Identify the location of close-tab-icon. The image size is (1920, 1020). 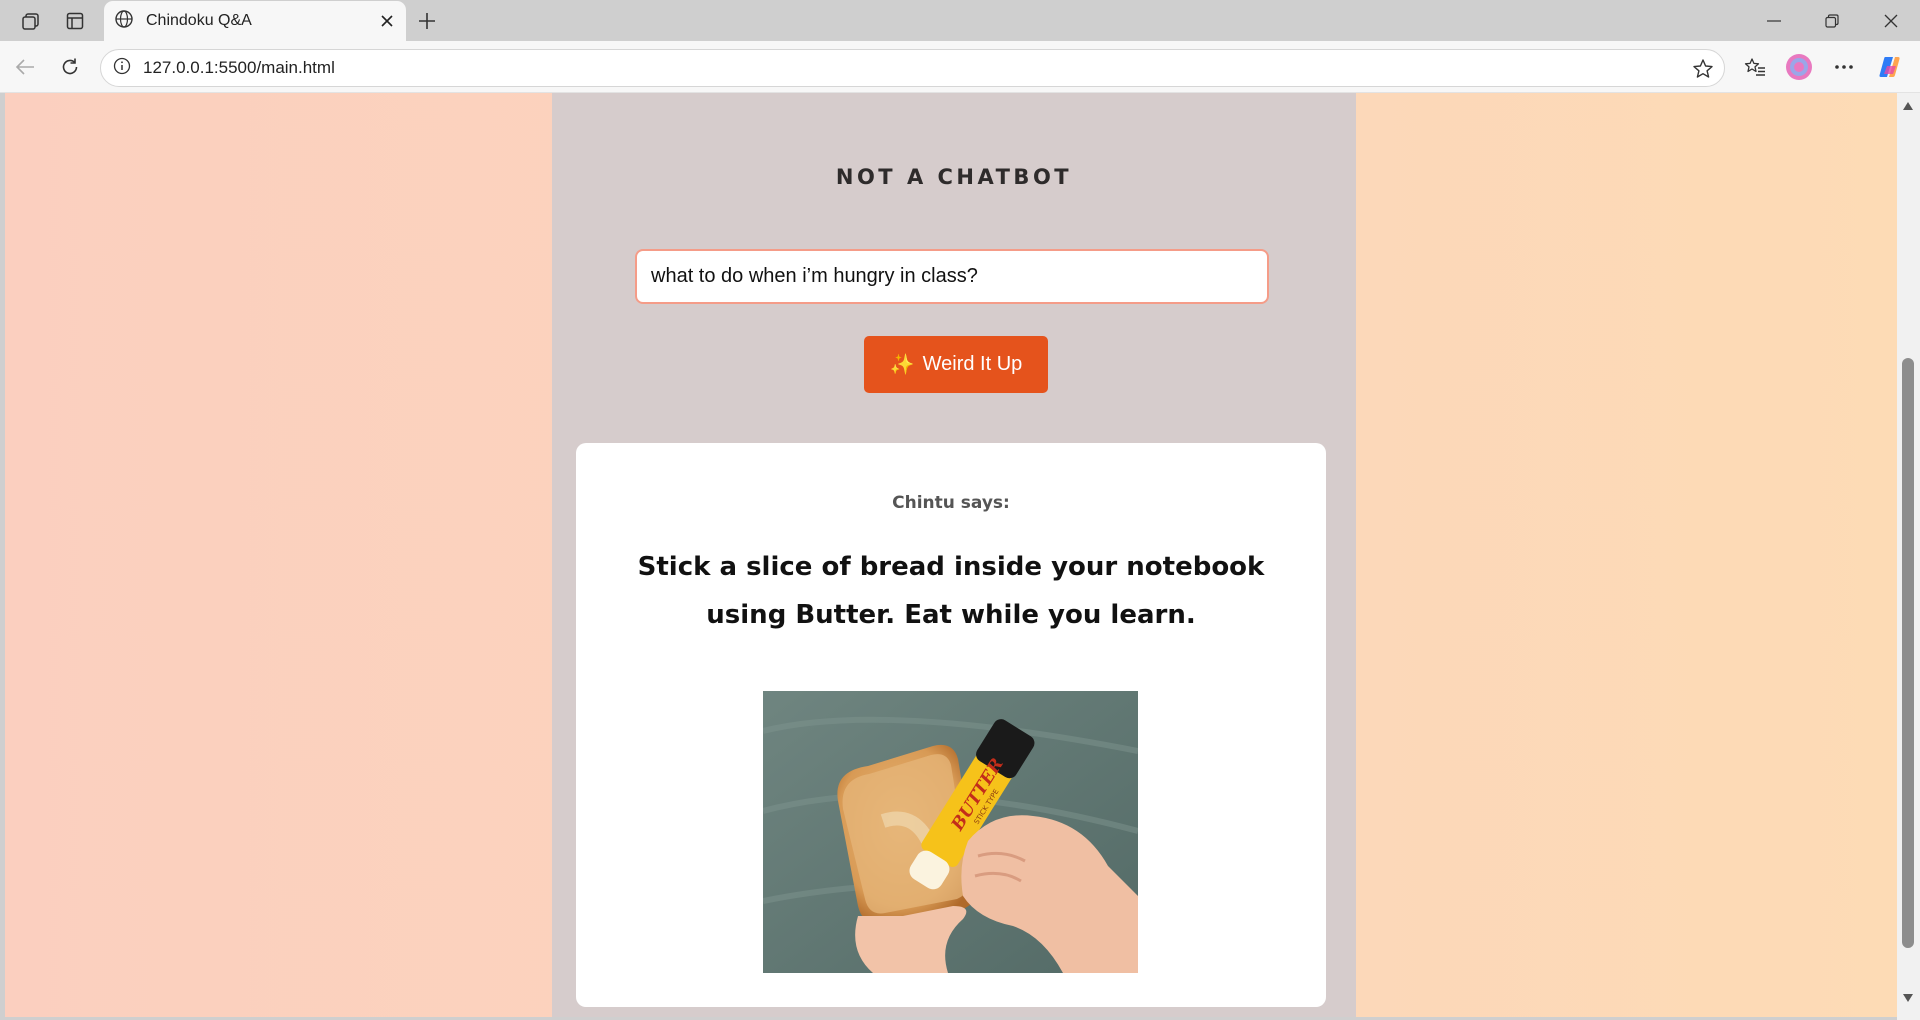
(387, 21).